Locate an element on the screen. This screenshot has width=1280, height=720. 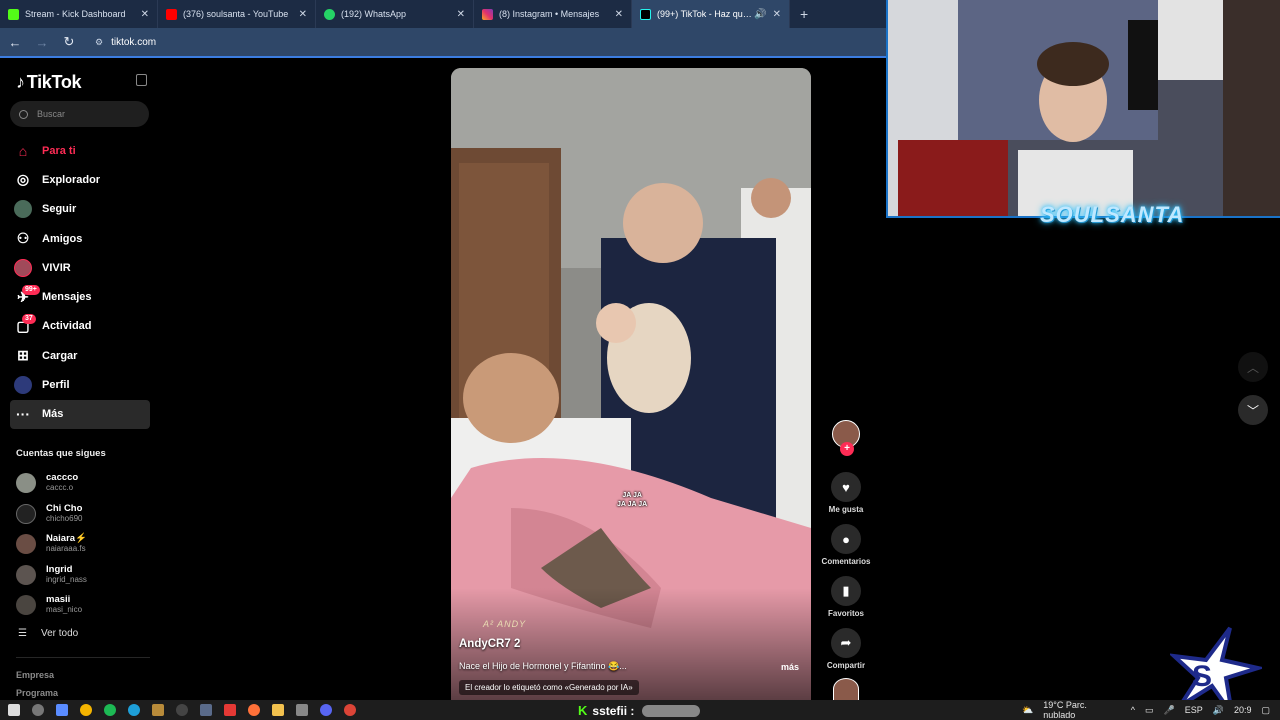
comment-icon: ● is located at coordinates (846, 539).